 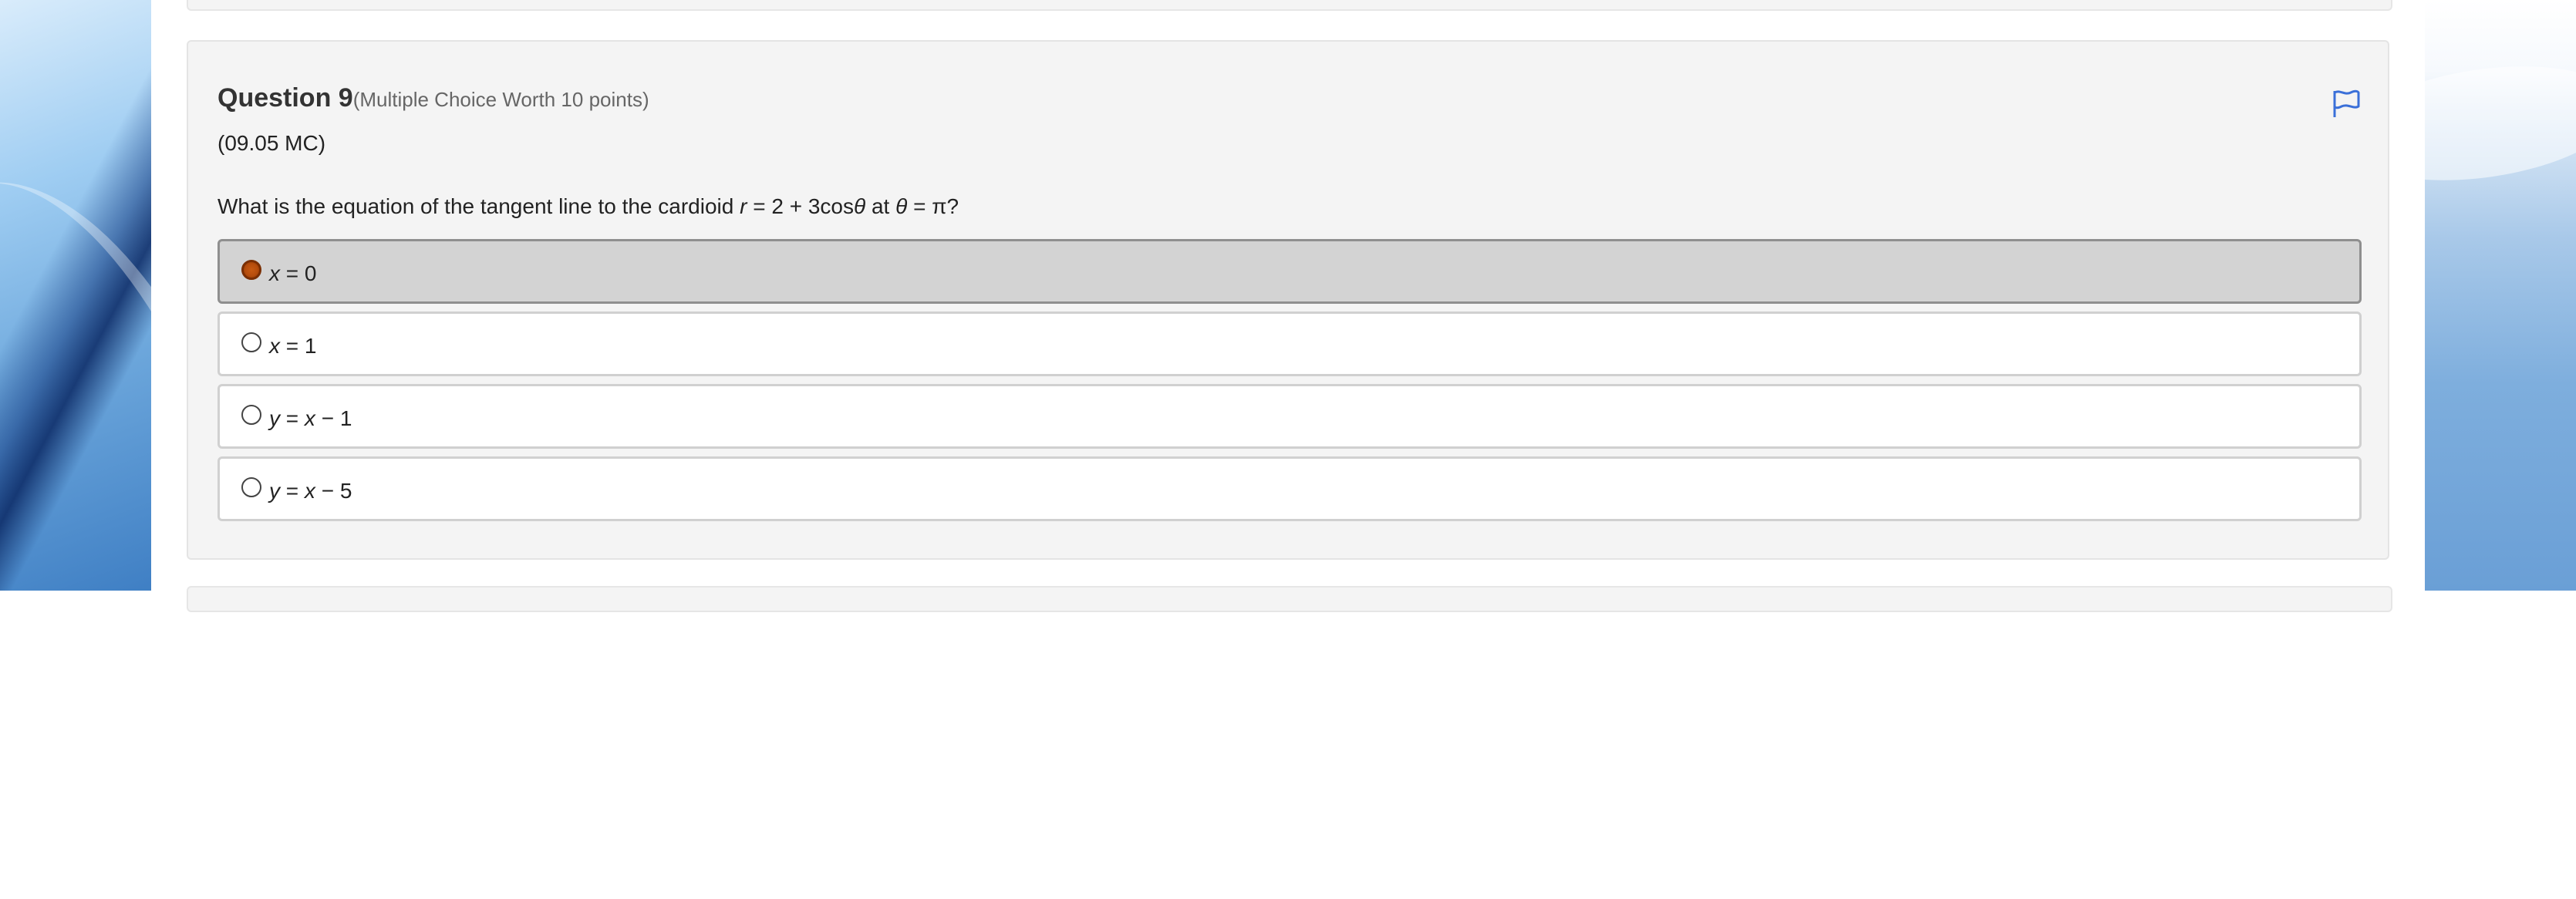 I want to click on answer-option: y = x − 1, so click(x=1289, y=416).